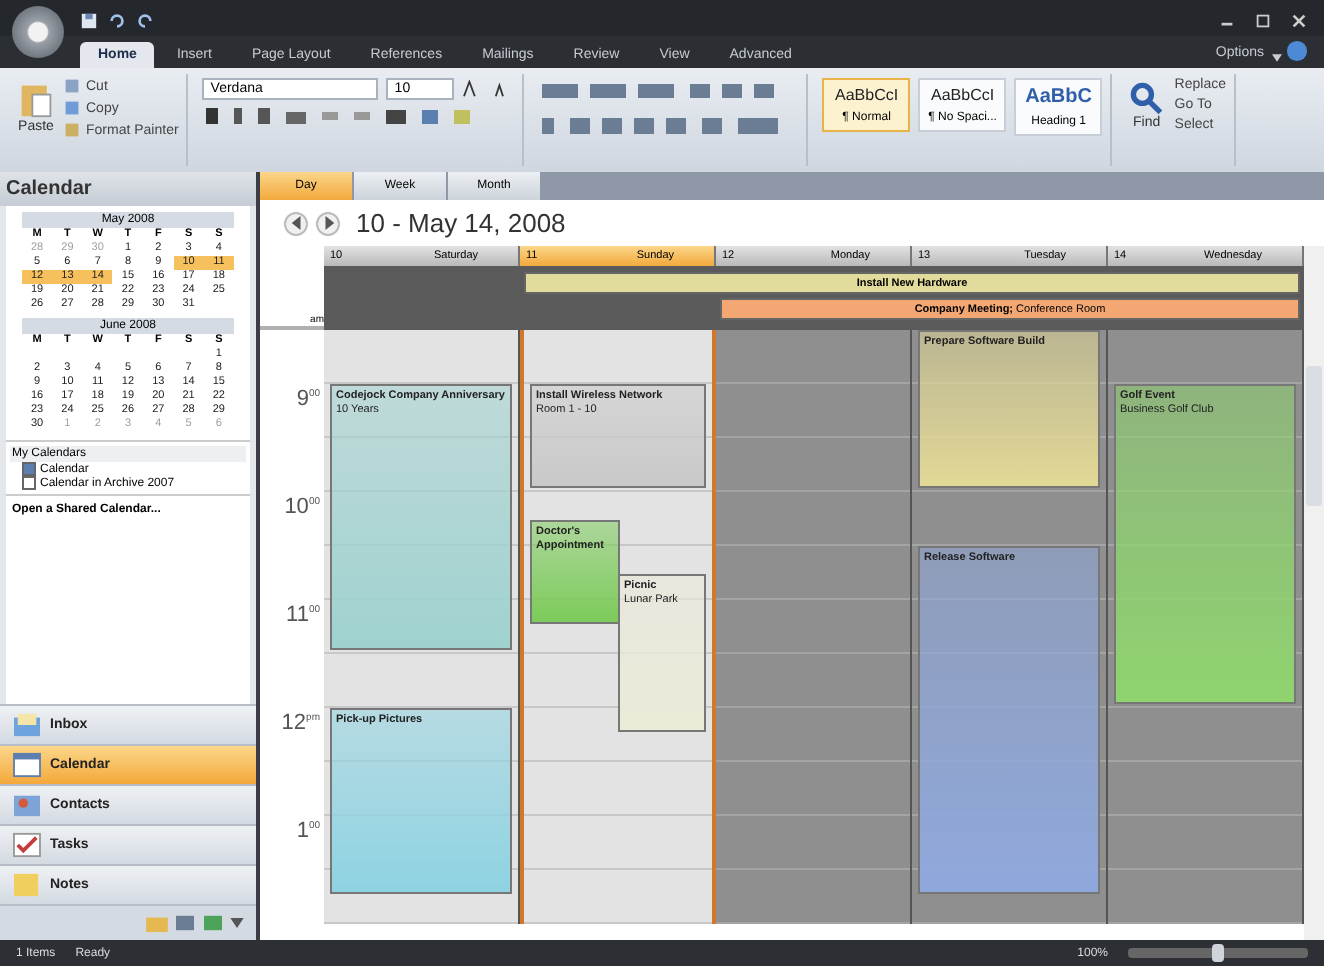  What do you see at coordinates (27, 765) in the screenshot?
I see `calendar-icon` at bounding box center [27, 765].